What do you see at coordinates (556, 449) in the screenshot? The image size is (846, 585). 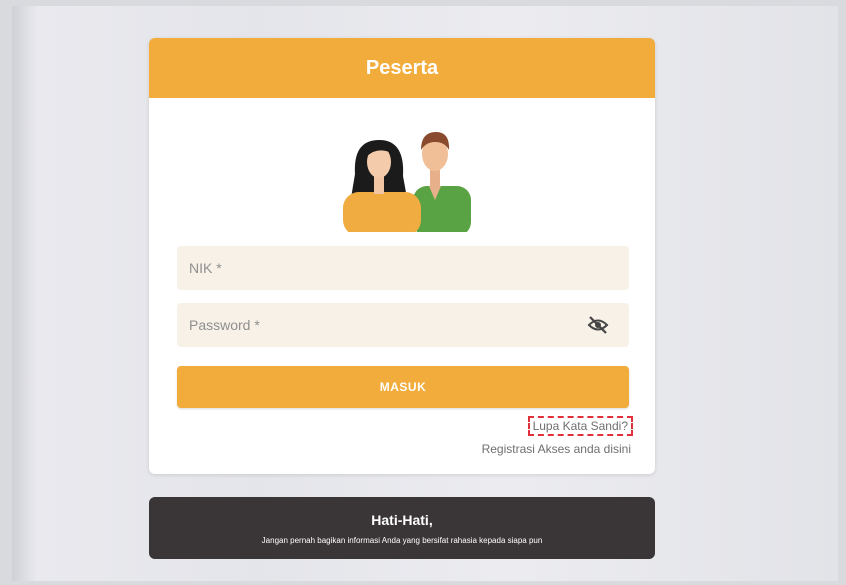 I see `register-link: Registrasi Akses anda disini` at bounding box center [556, 449].